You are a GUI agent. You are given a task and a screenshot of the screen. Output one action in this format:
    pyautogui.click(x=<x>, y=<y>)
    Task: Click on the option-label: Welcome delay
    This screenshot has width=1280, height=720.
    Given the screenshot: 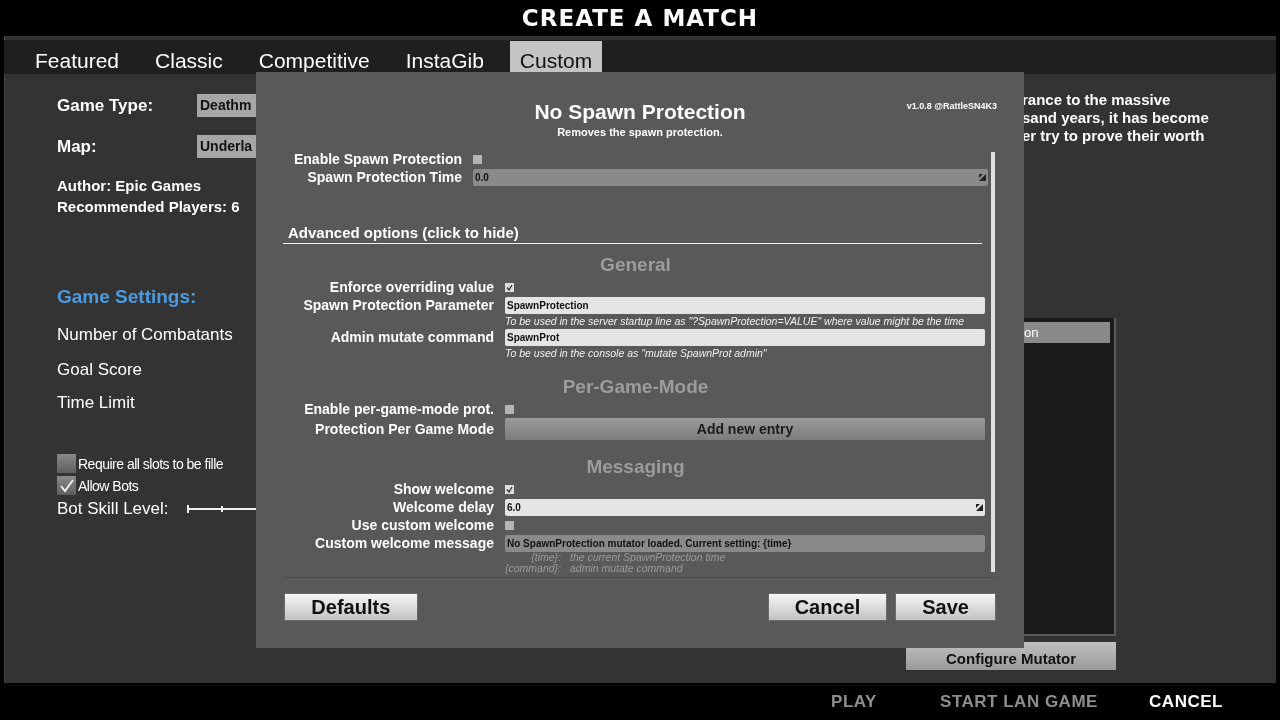 What is the action you would take?
    pyautogui.click(x=443, y=507)
    